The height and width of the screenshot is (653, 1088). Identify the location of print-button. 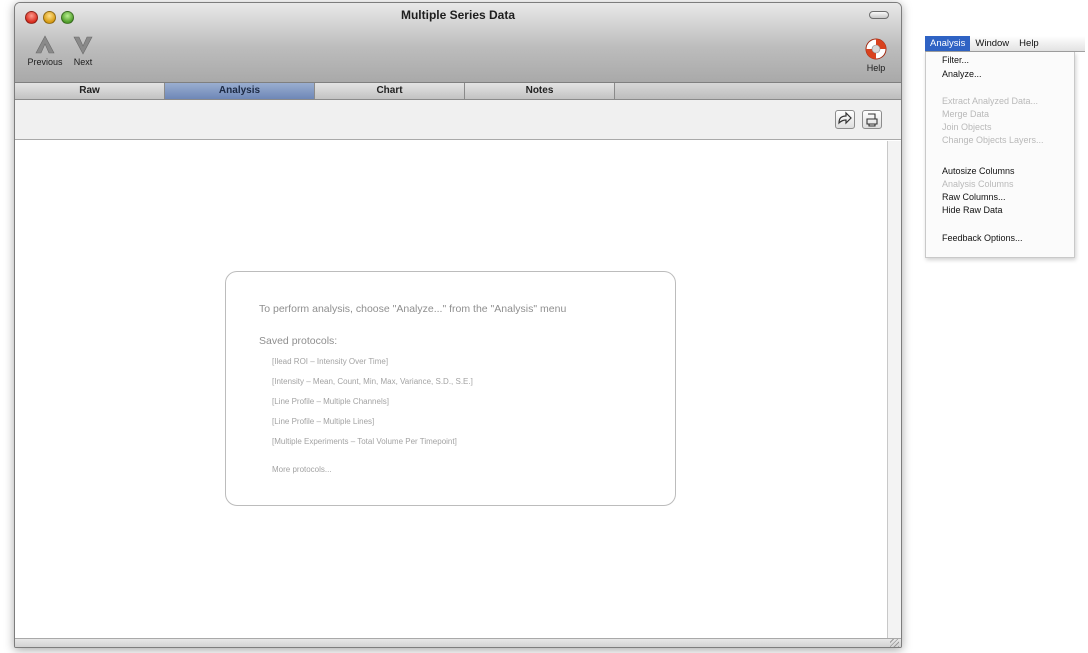
(872, 119).